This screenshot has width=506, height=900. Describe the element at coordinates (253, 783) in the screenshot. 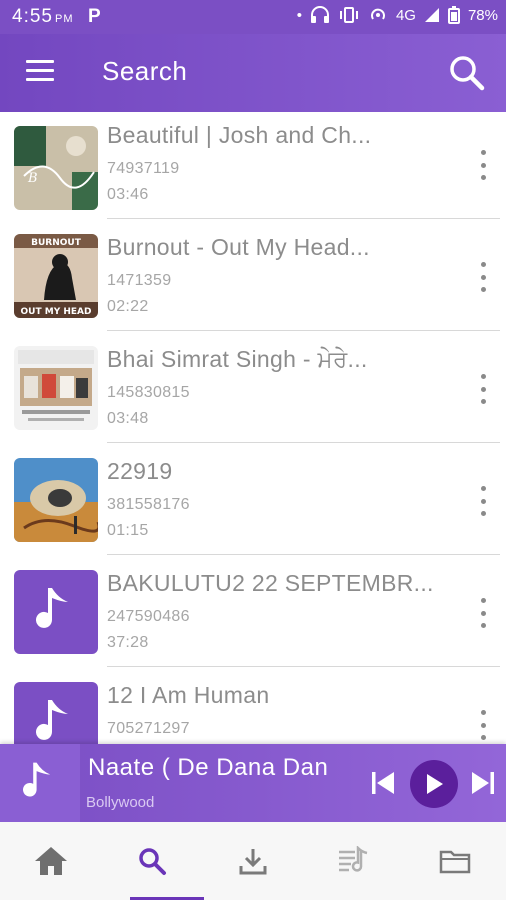

I see `mini-player: Naate ( De Dana Dan Bollywood` at that location.